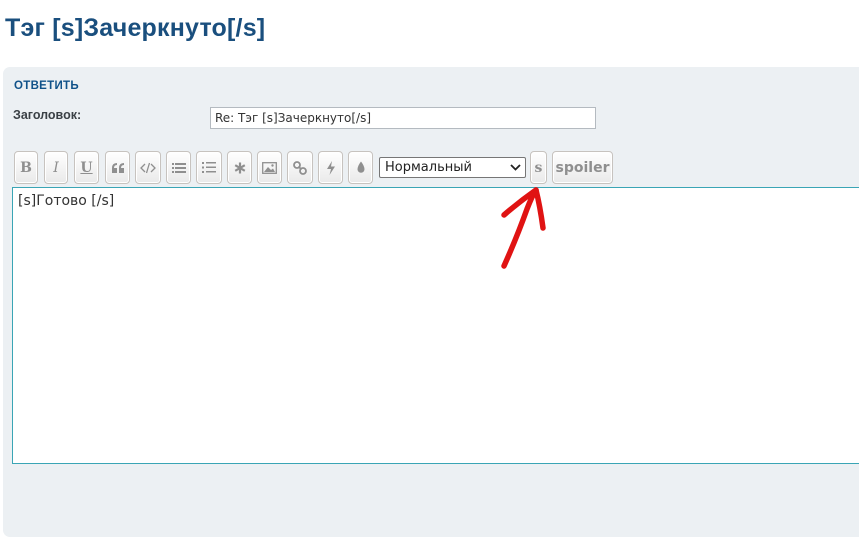  I want to click on strike-button-label: s, so click(538, 167).